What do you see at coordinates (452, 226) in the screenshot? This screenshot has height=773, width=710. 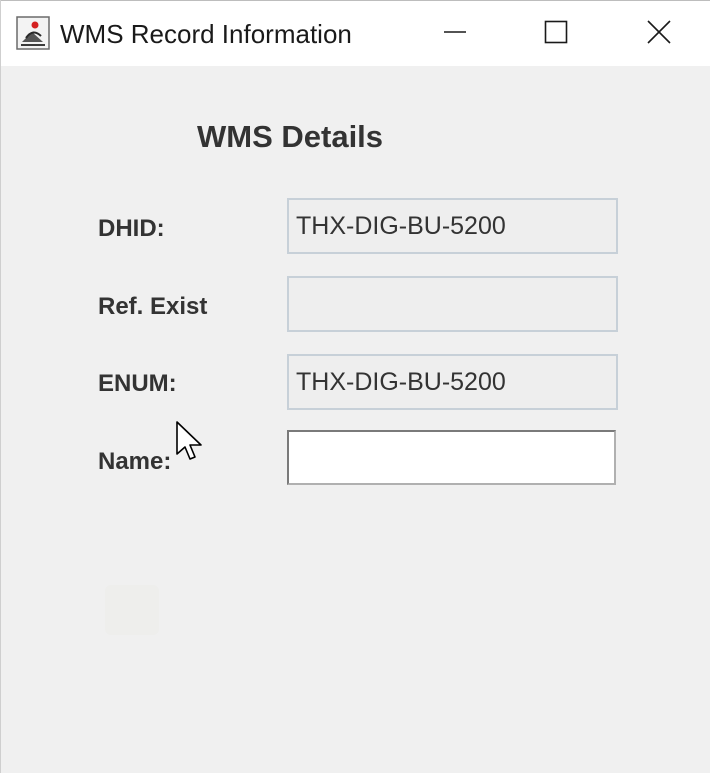 I see `dhid-field` at bounding box center [452, 226].